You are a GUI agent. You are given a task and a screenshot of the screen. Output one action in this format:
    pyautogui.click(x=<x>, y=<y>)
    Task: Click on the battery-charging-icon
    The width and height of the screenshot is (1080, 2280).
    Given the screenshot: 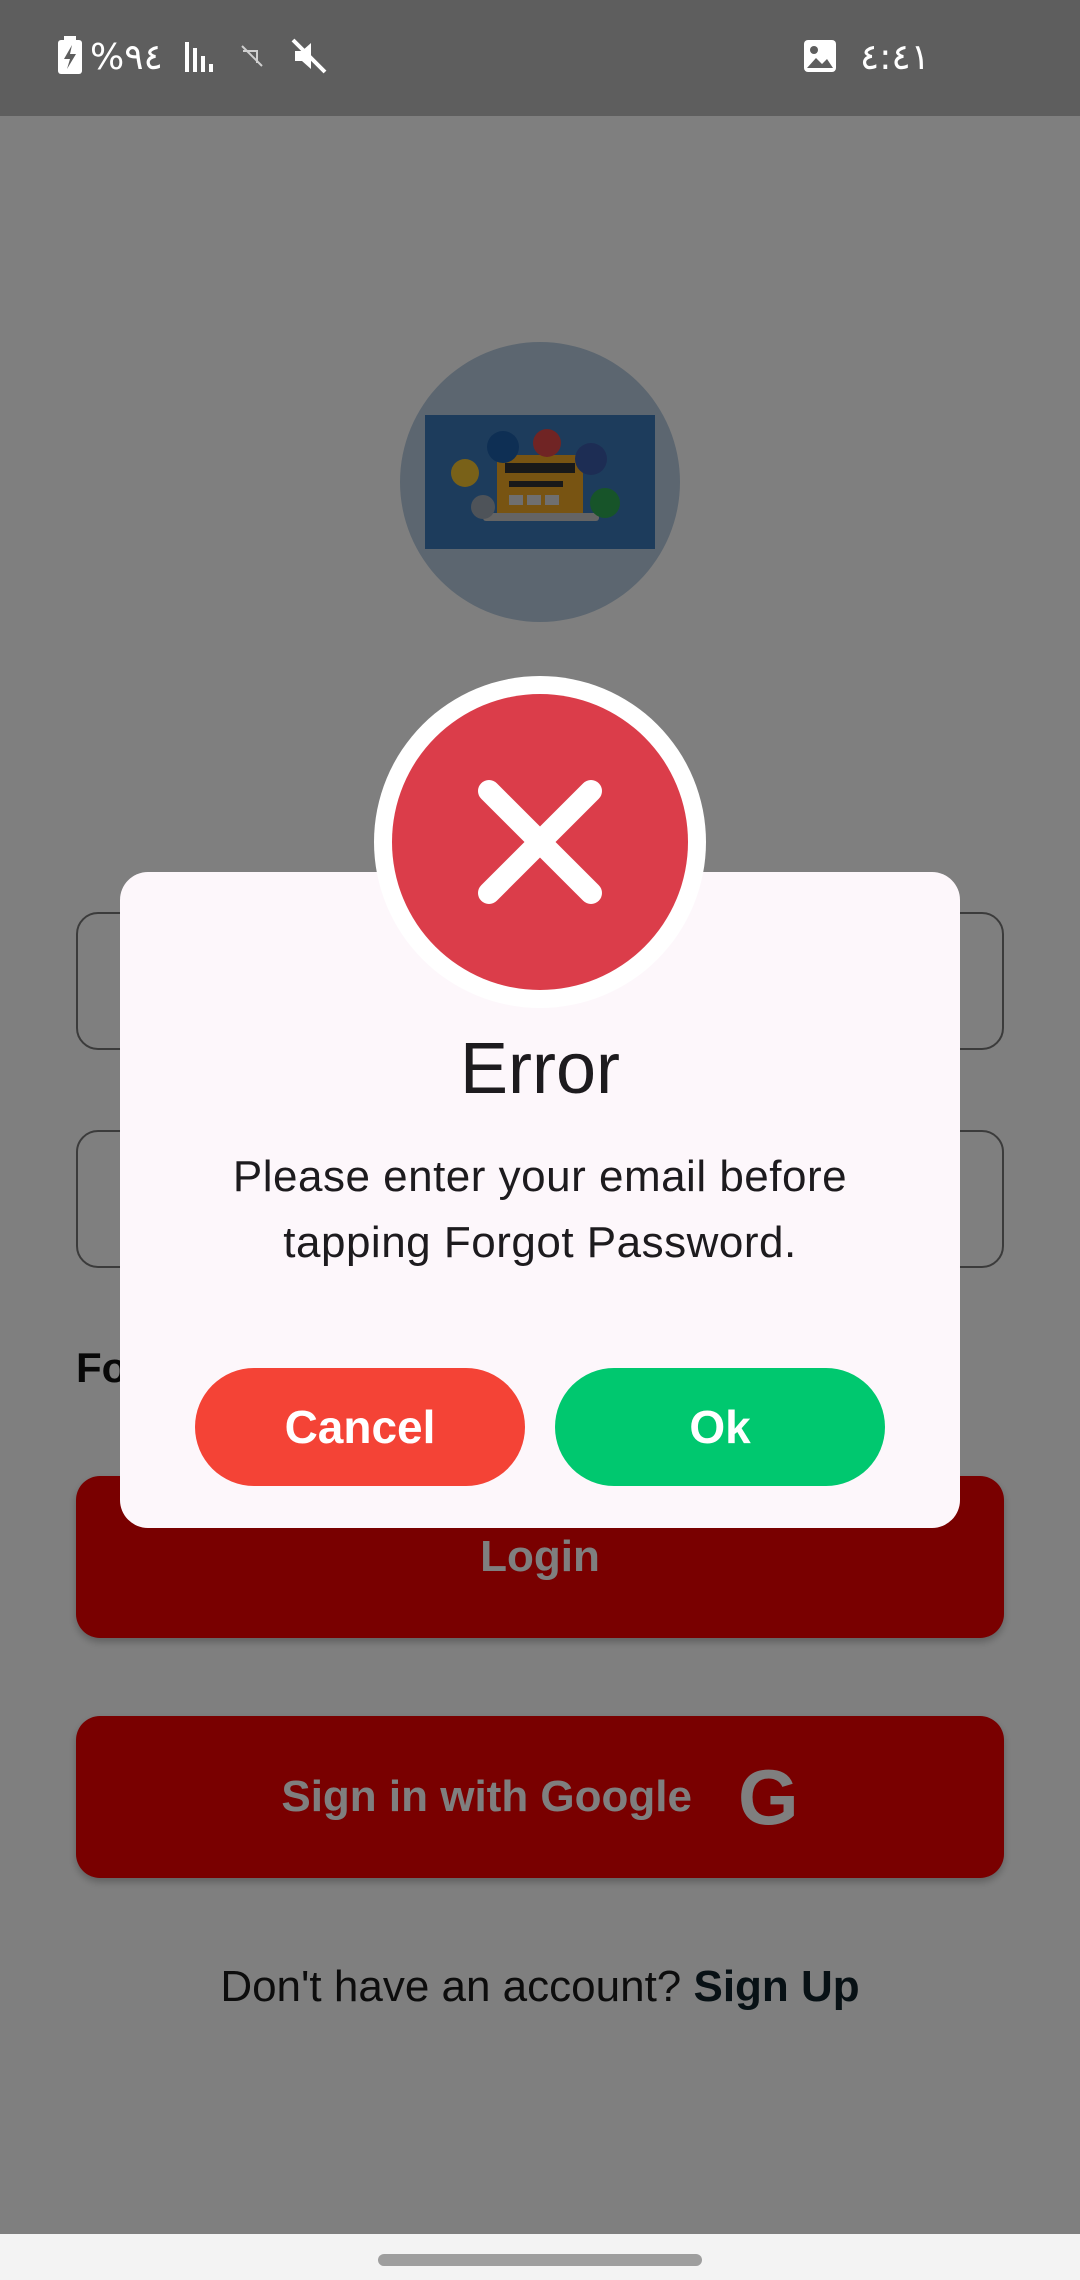 What is the action you would take?
    pyautogui.click(x=70, y=58)
    